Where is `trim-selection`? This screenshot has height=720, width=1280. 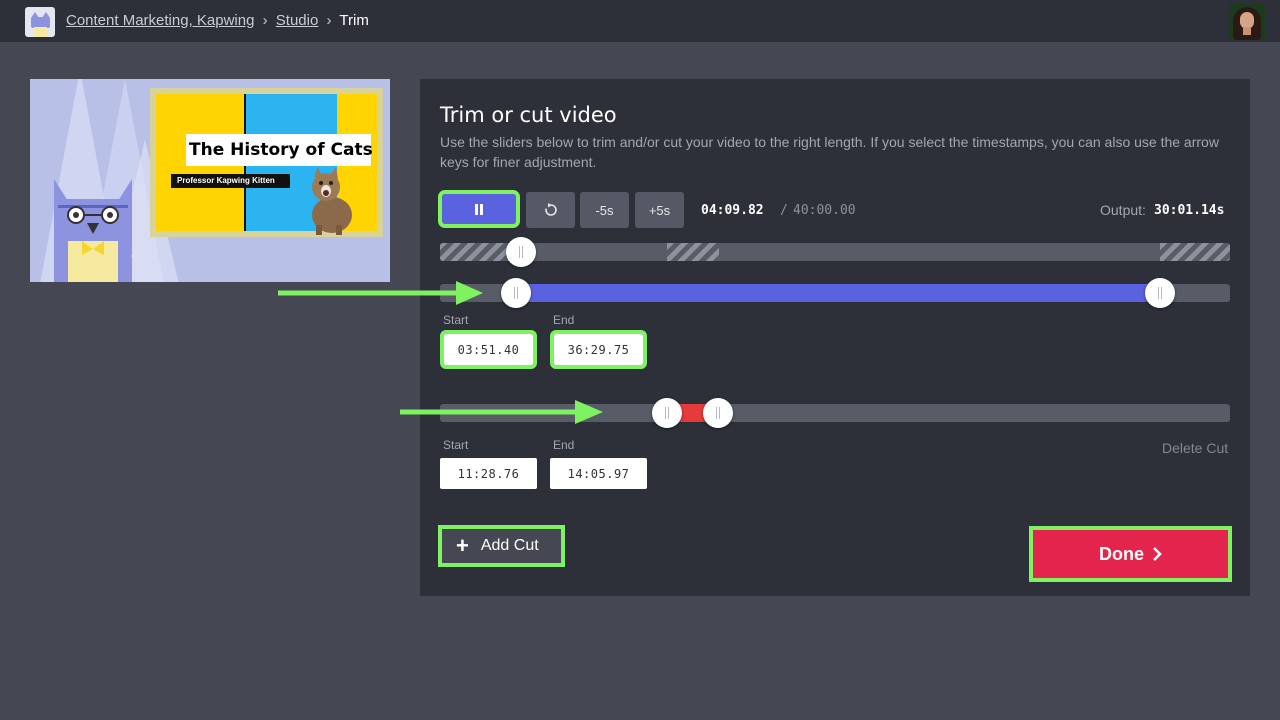
trim-selection is located at coordinates (838, 293).